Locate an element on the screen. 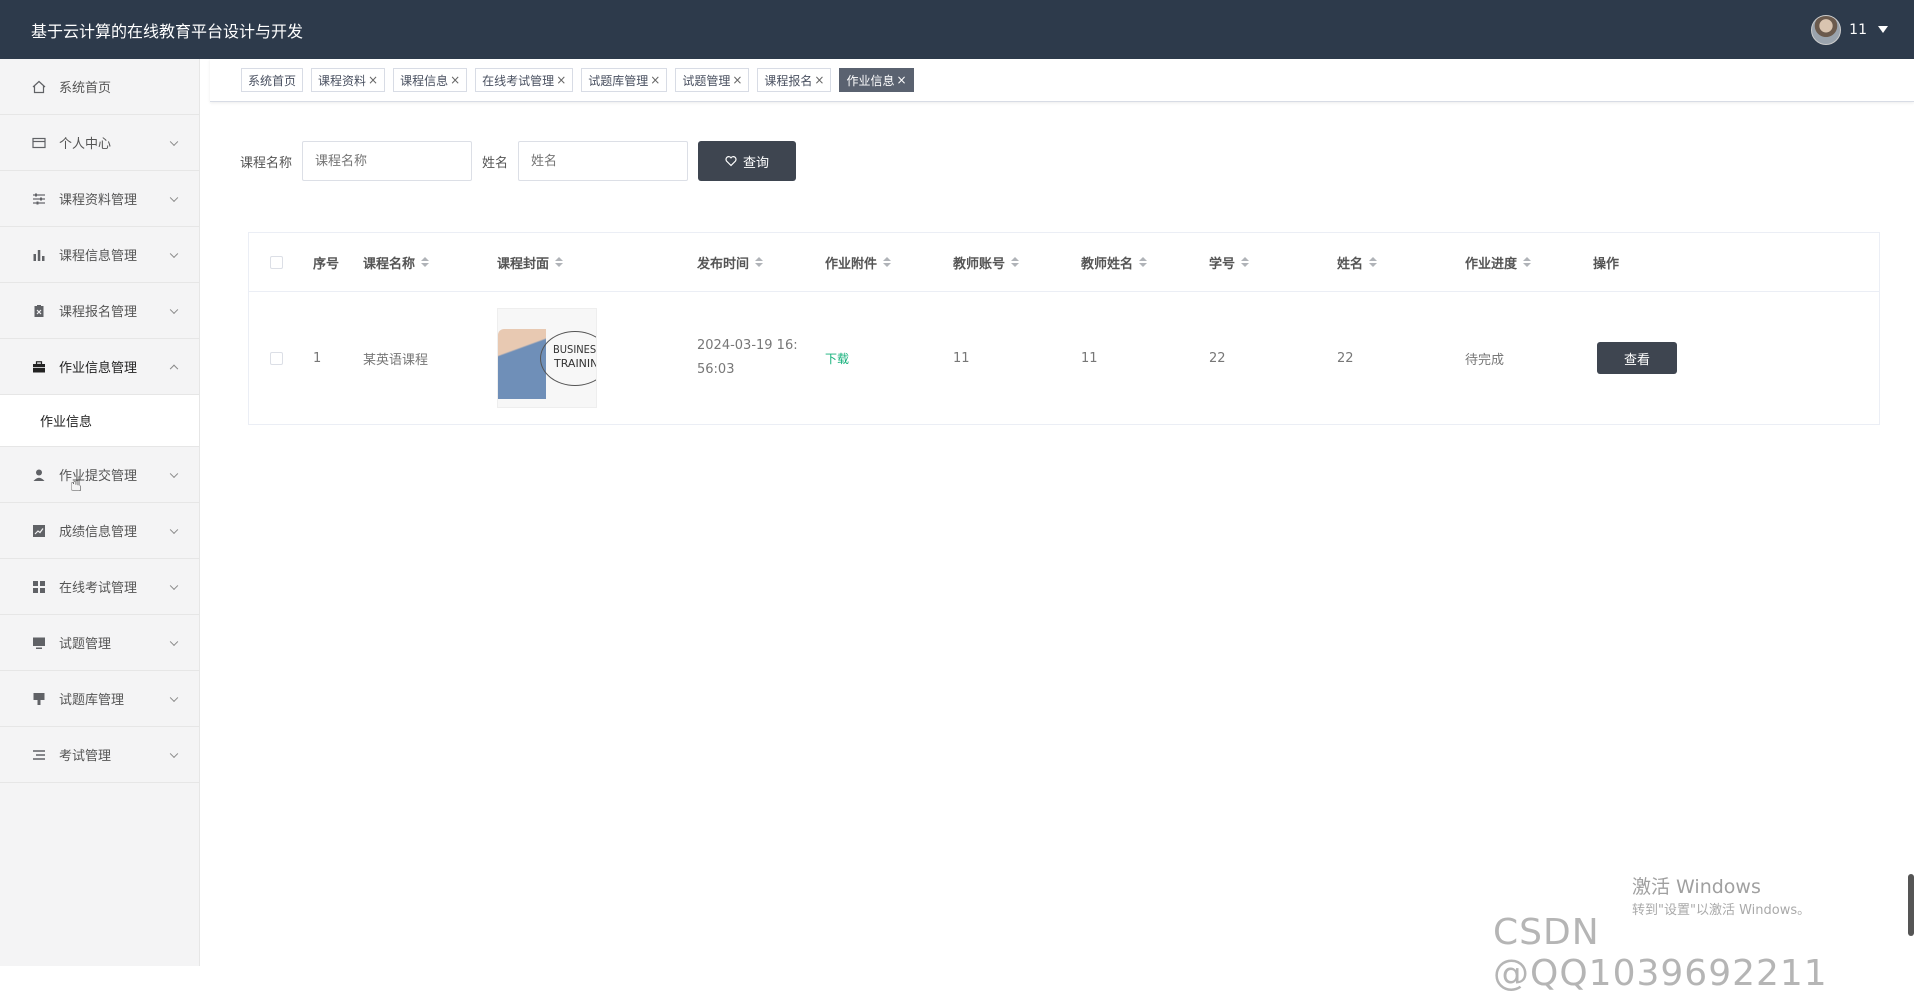 The height and width of the screenshot is (994, 1914). chevron-up-icon is located at coordinates (174, 368).